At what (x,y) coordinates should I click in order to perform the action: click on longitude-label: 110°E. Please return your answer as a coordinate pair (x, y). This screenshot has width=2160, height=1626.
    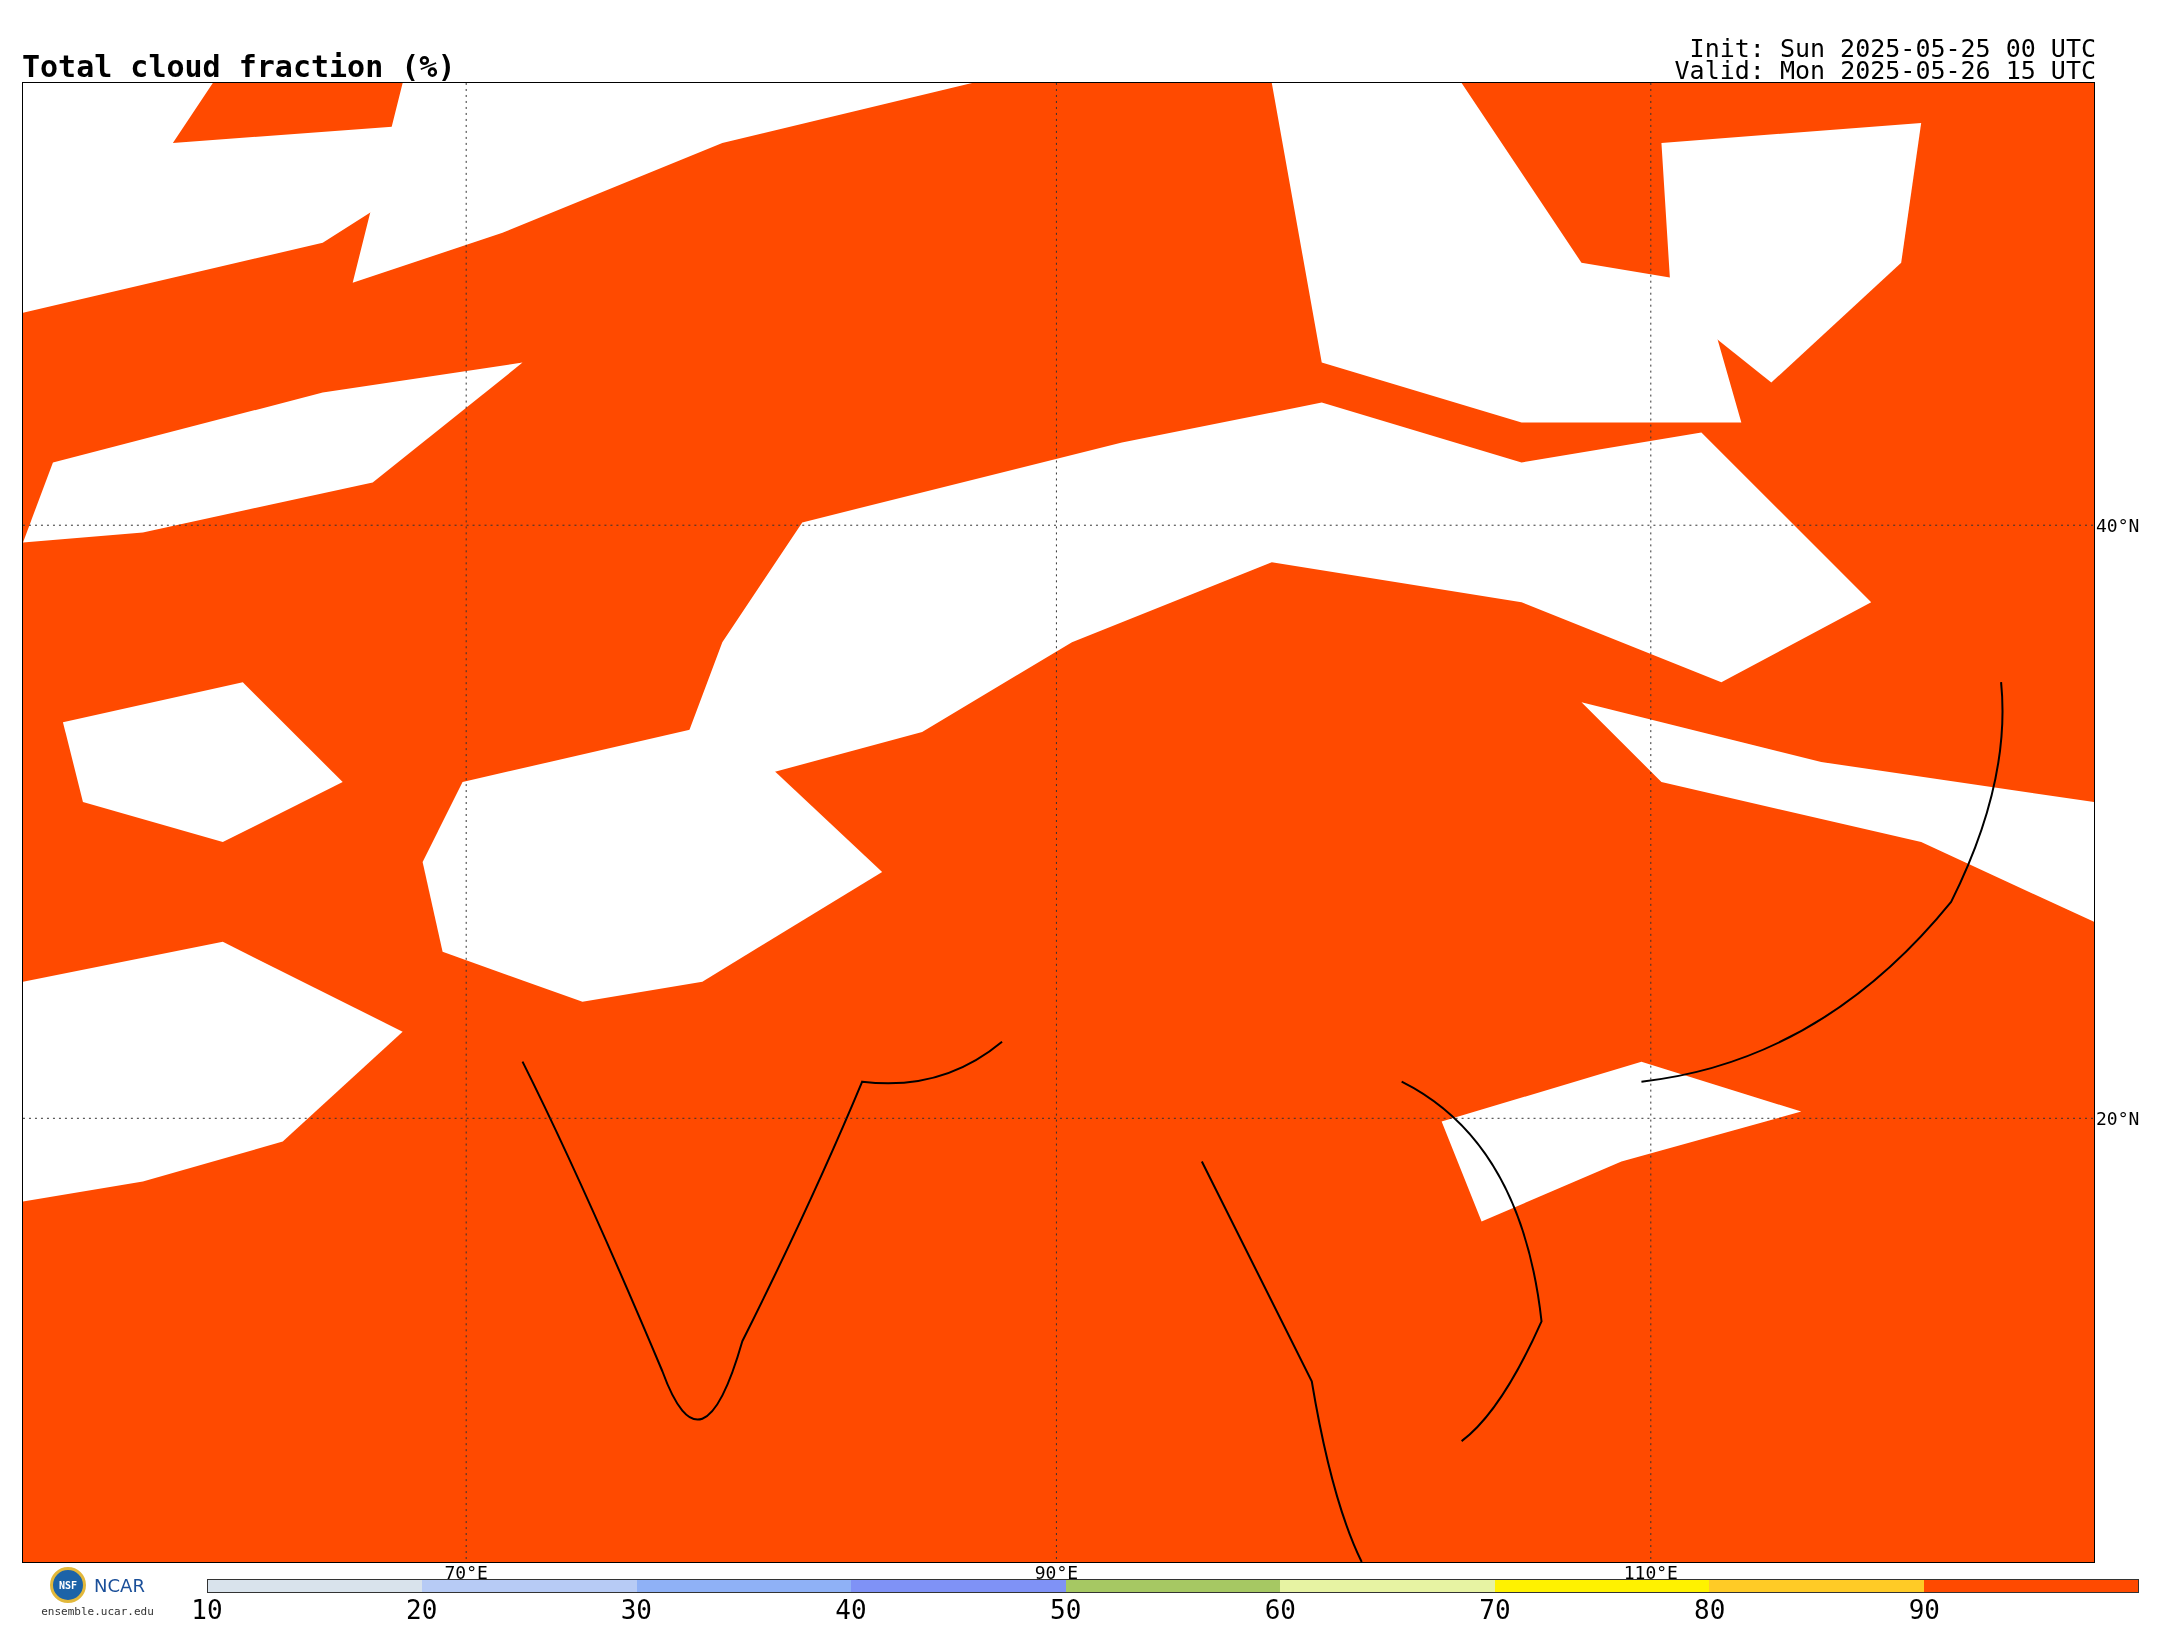
    Looking at the image, I should click on (1650, 1572).